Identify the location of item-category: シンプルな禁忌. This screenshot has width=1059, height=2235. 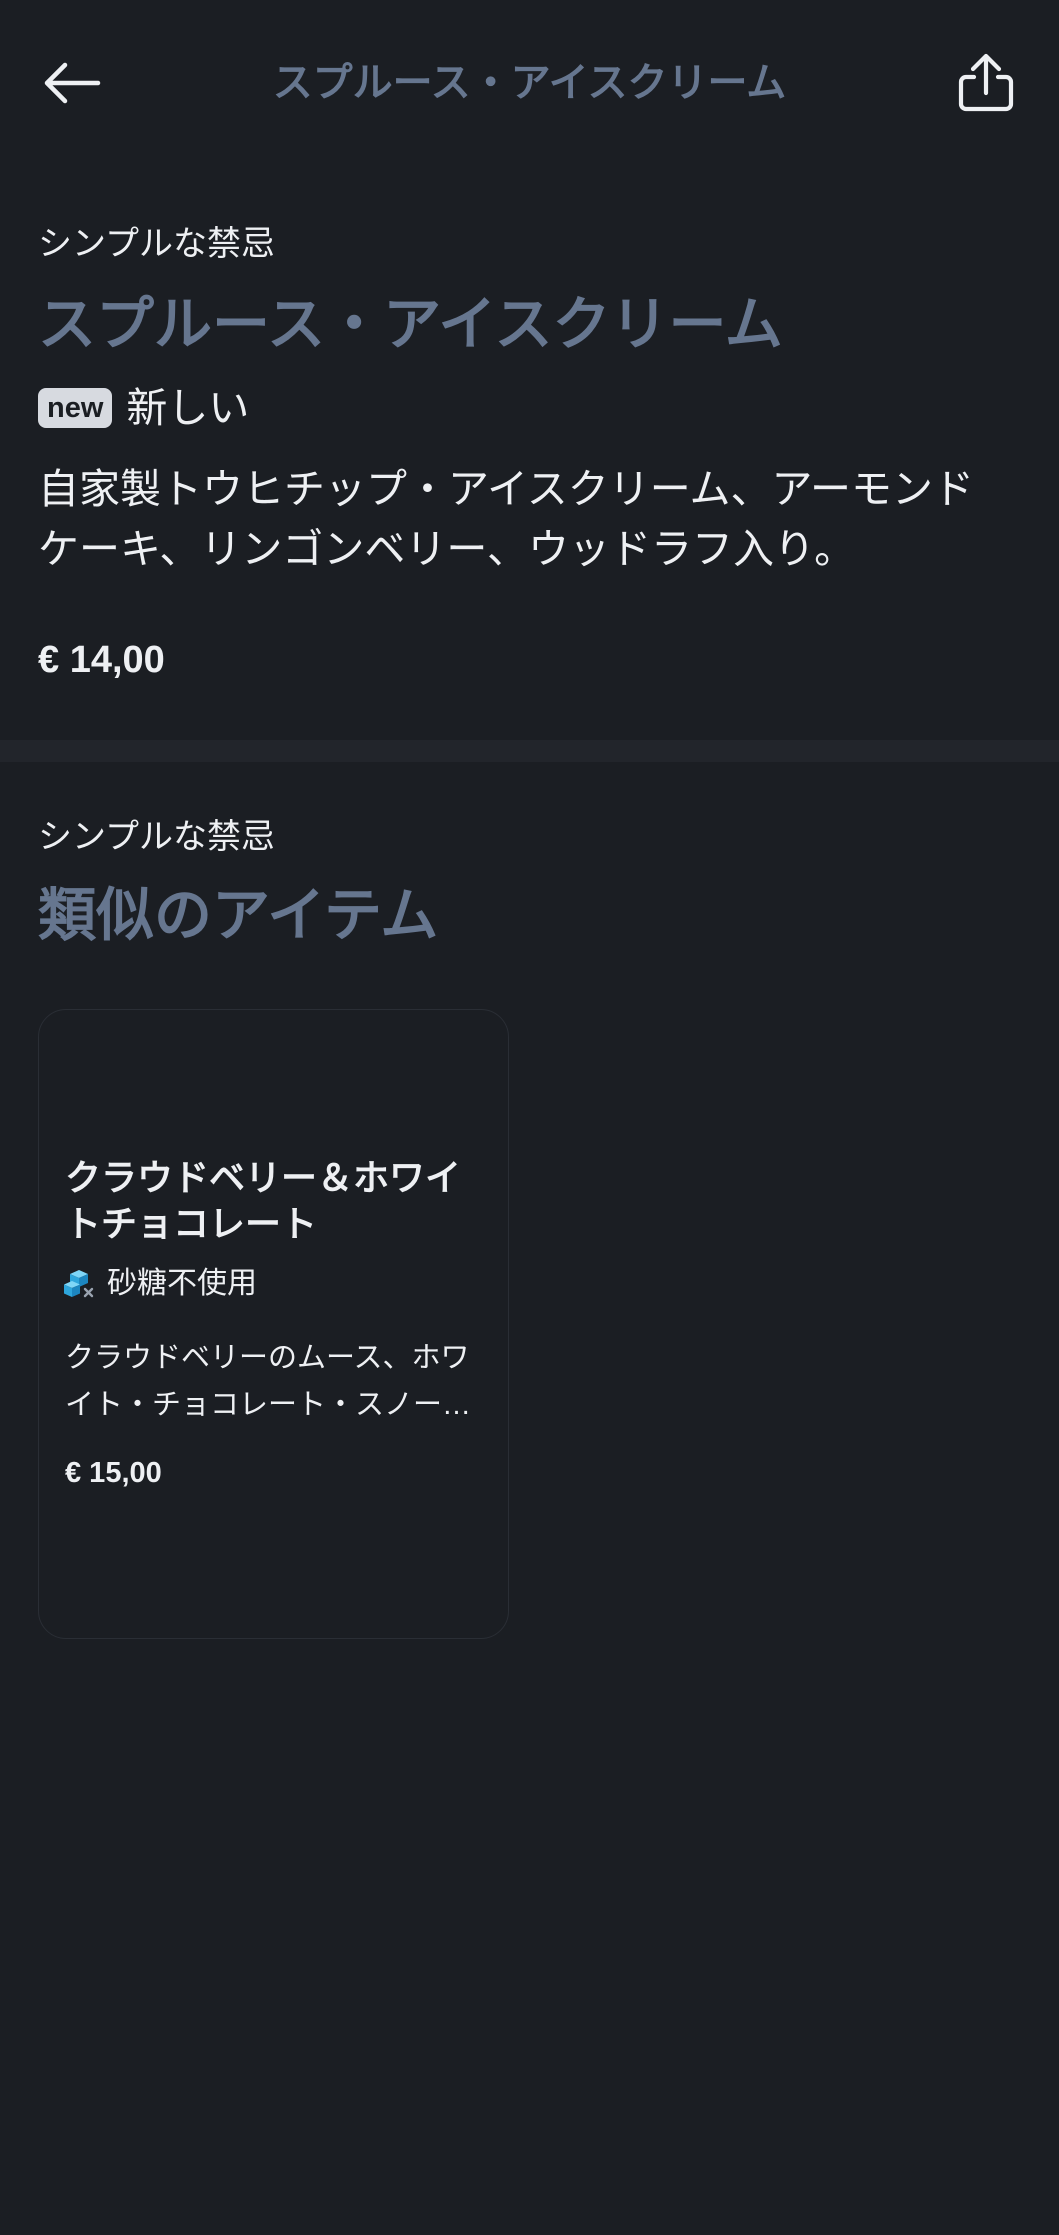
(156, 244).